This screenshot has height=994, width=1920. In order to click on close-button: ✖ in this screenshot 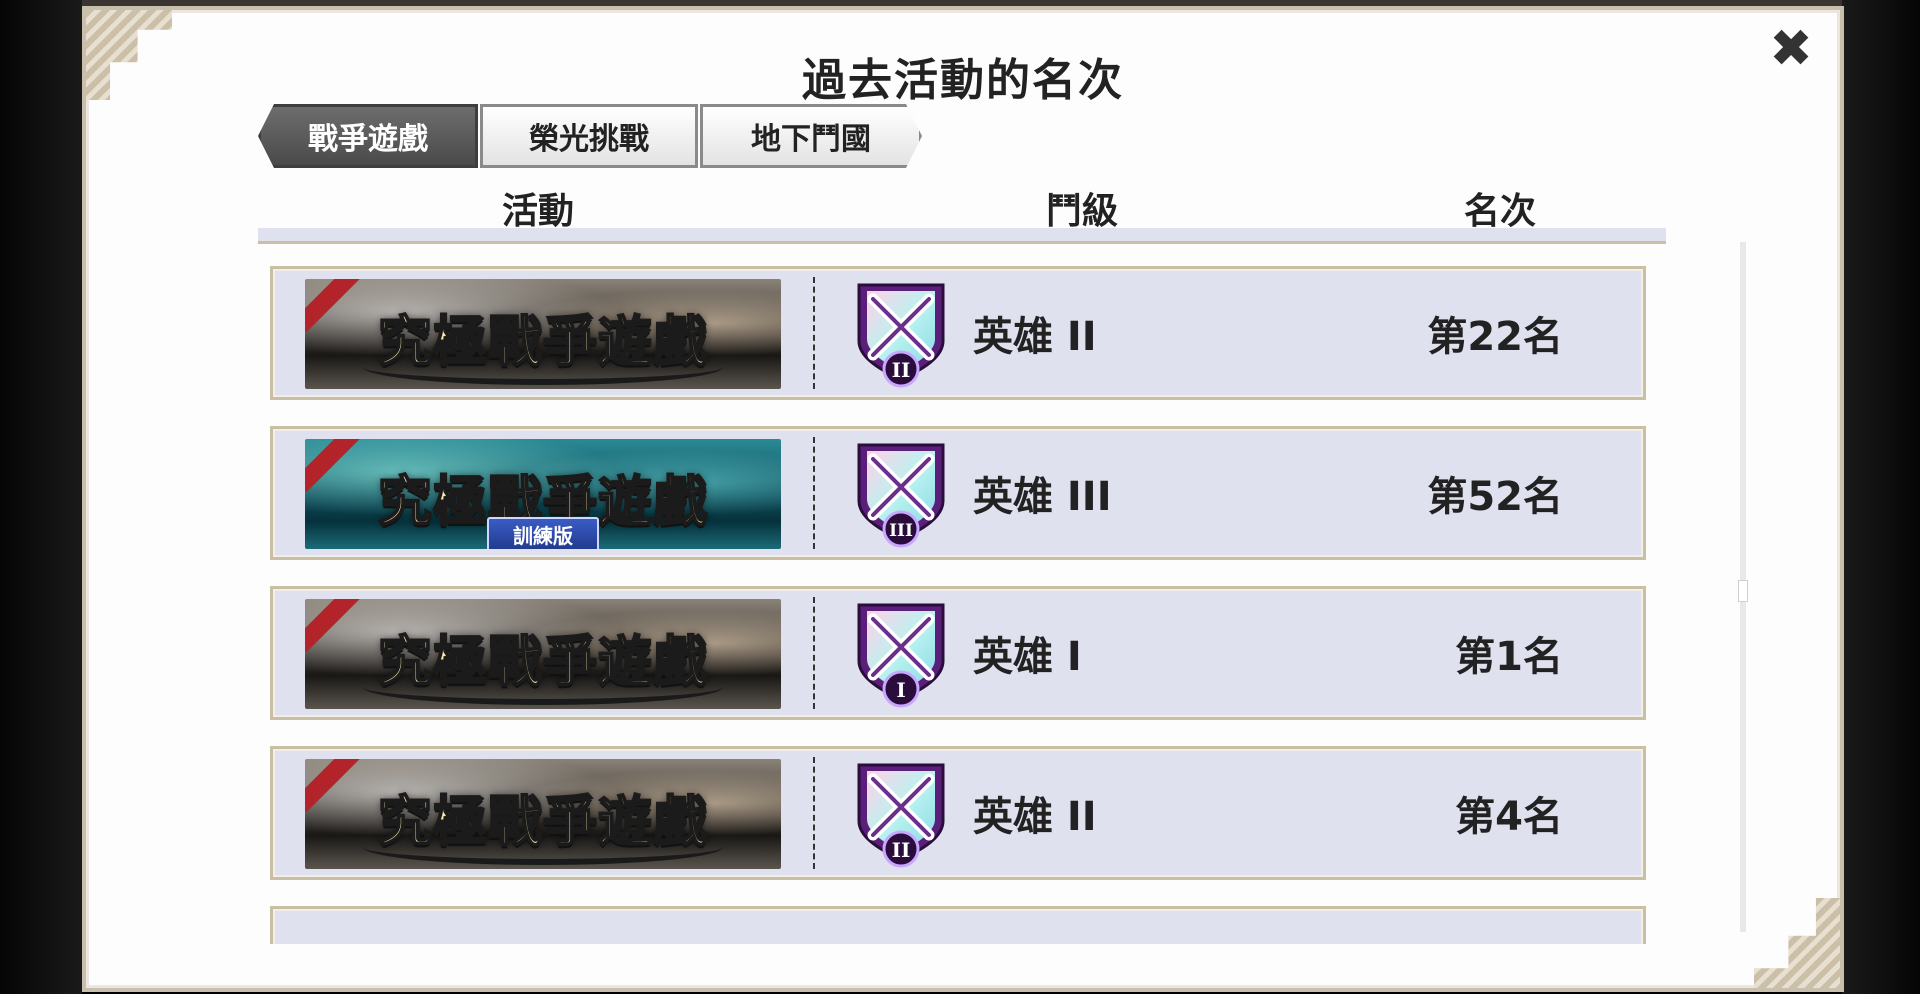, I will do `click(1791, 49)`.